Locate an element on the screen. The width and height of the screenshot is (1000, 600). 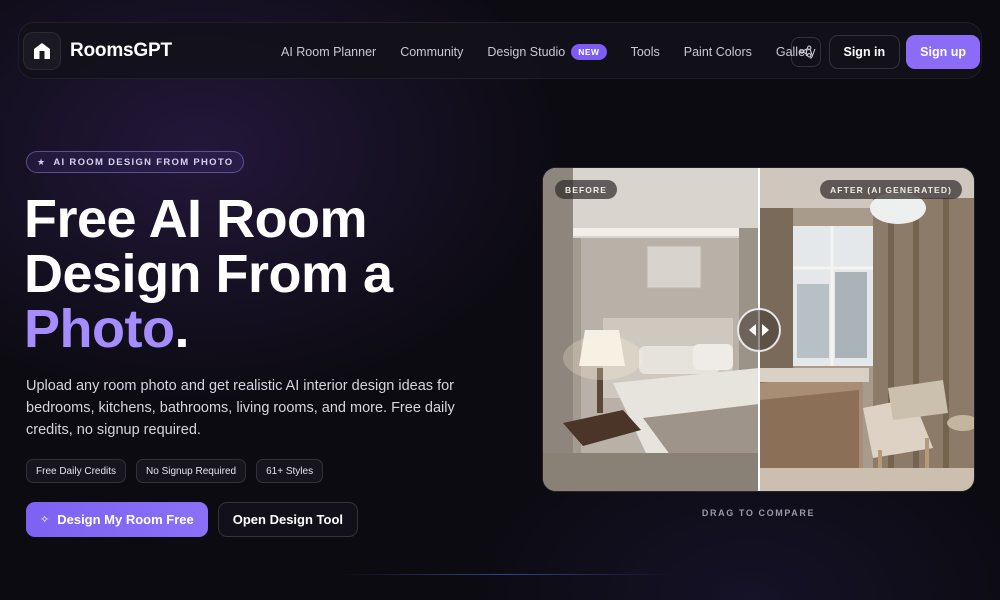
share-button is located at coordinates (805, 51).